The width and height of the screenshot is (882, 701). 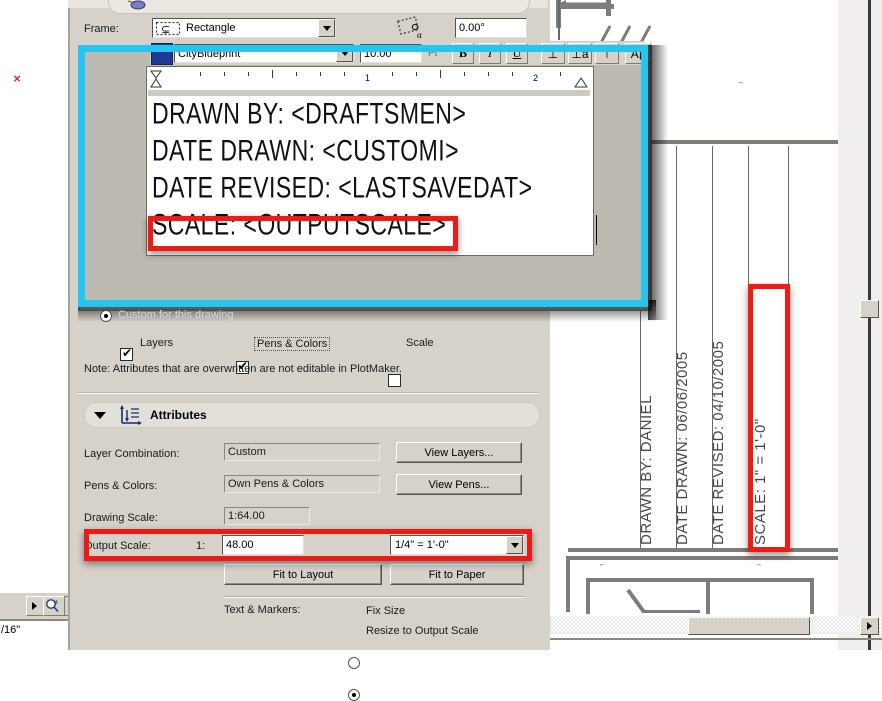 I want to click on radio-custom-label: Custom for this drawing, so click(x=176, y=315).